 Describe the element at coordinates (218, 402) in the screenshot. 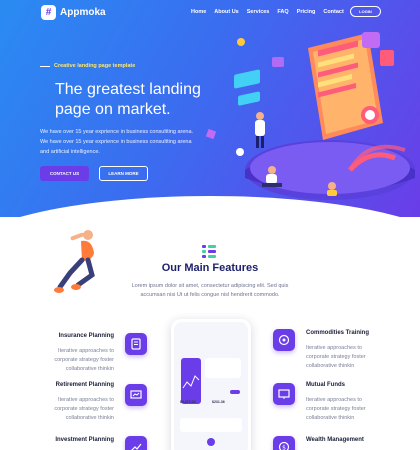

I see `phone-value-2: $231.36` at that location.